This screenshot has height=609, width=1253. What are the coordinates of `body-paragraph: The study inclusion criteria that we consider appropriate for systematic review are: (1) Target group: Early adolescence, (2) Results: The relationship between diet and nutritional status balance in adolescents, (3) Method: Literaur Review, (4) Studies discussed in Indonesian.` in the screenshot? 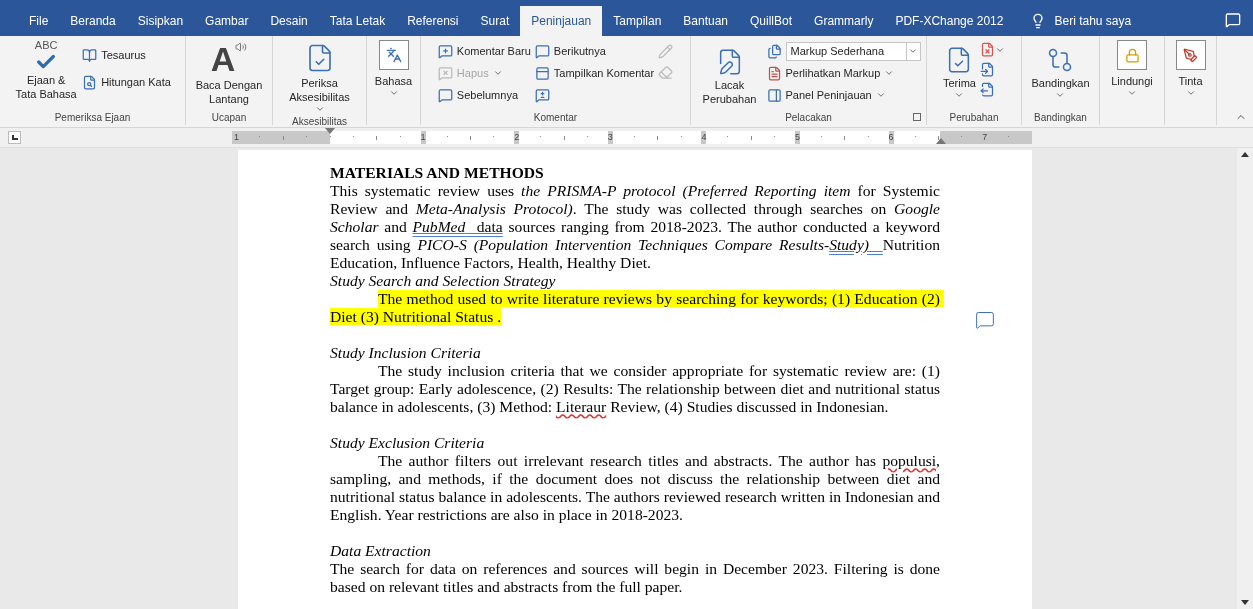 It's located at (635, 389).